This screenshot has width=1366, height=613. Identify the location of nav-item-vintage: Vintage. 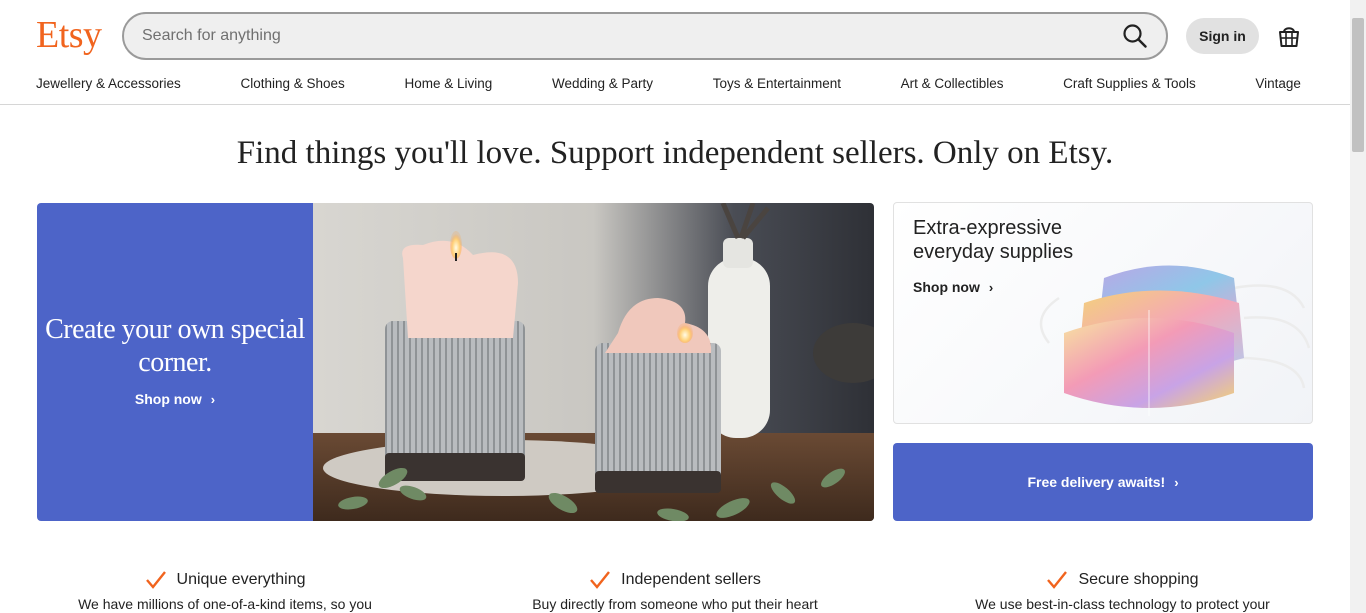
(1278, 85).